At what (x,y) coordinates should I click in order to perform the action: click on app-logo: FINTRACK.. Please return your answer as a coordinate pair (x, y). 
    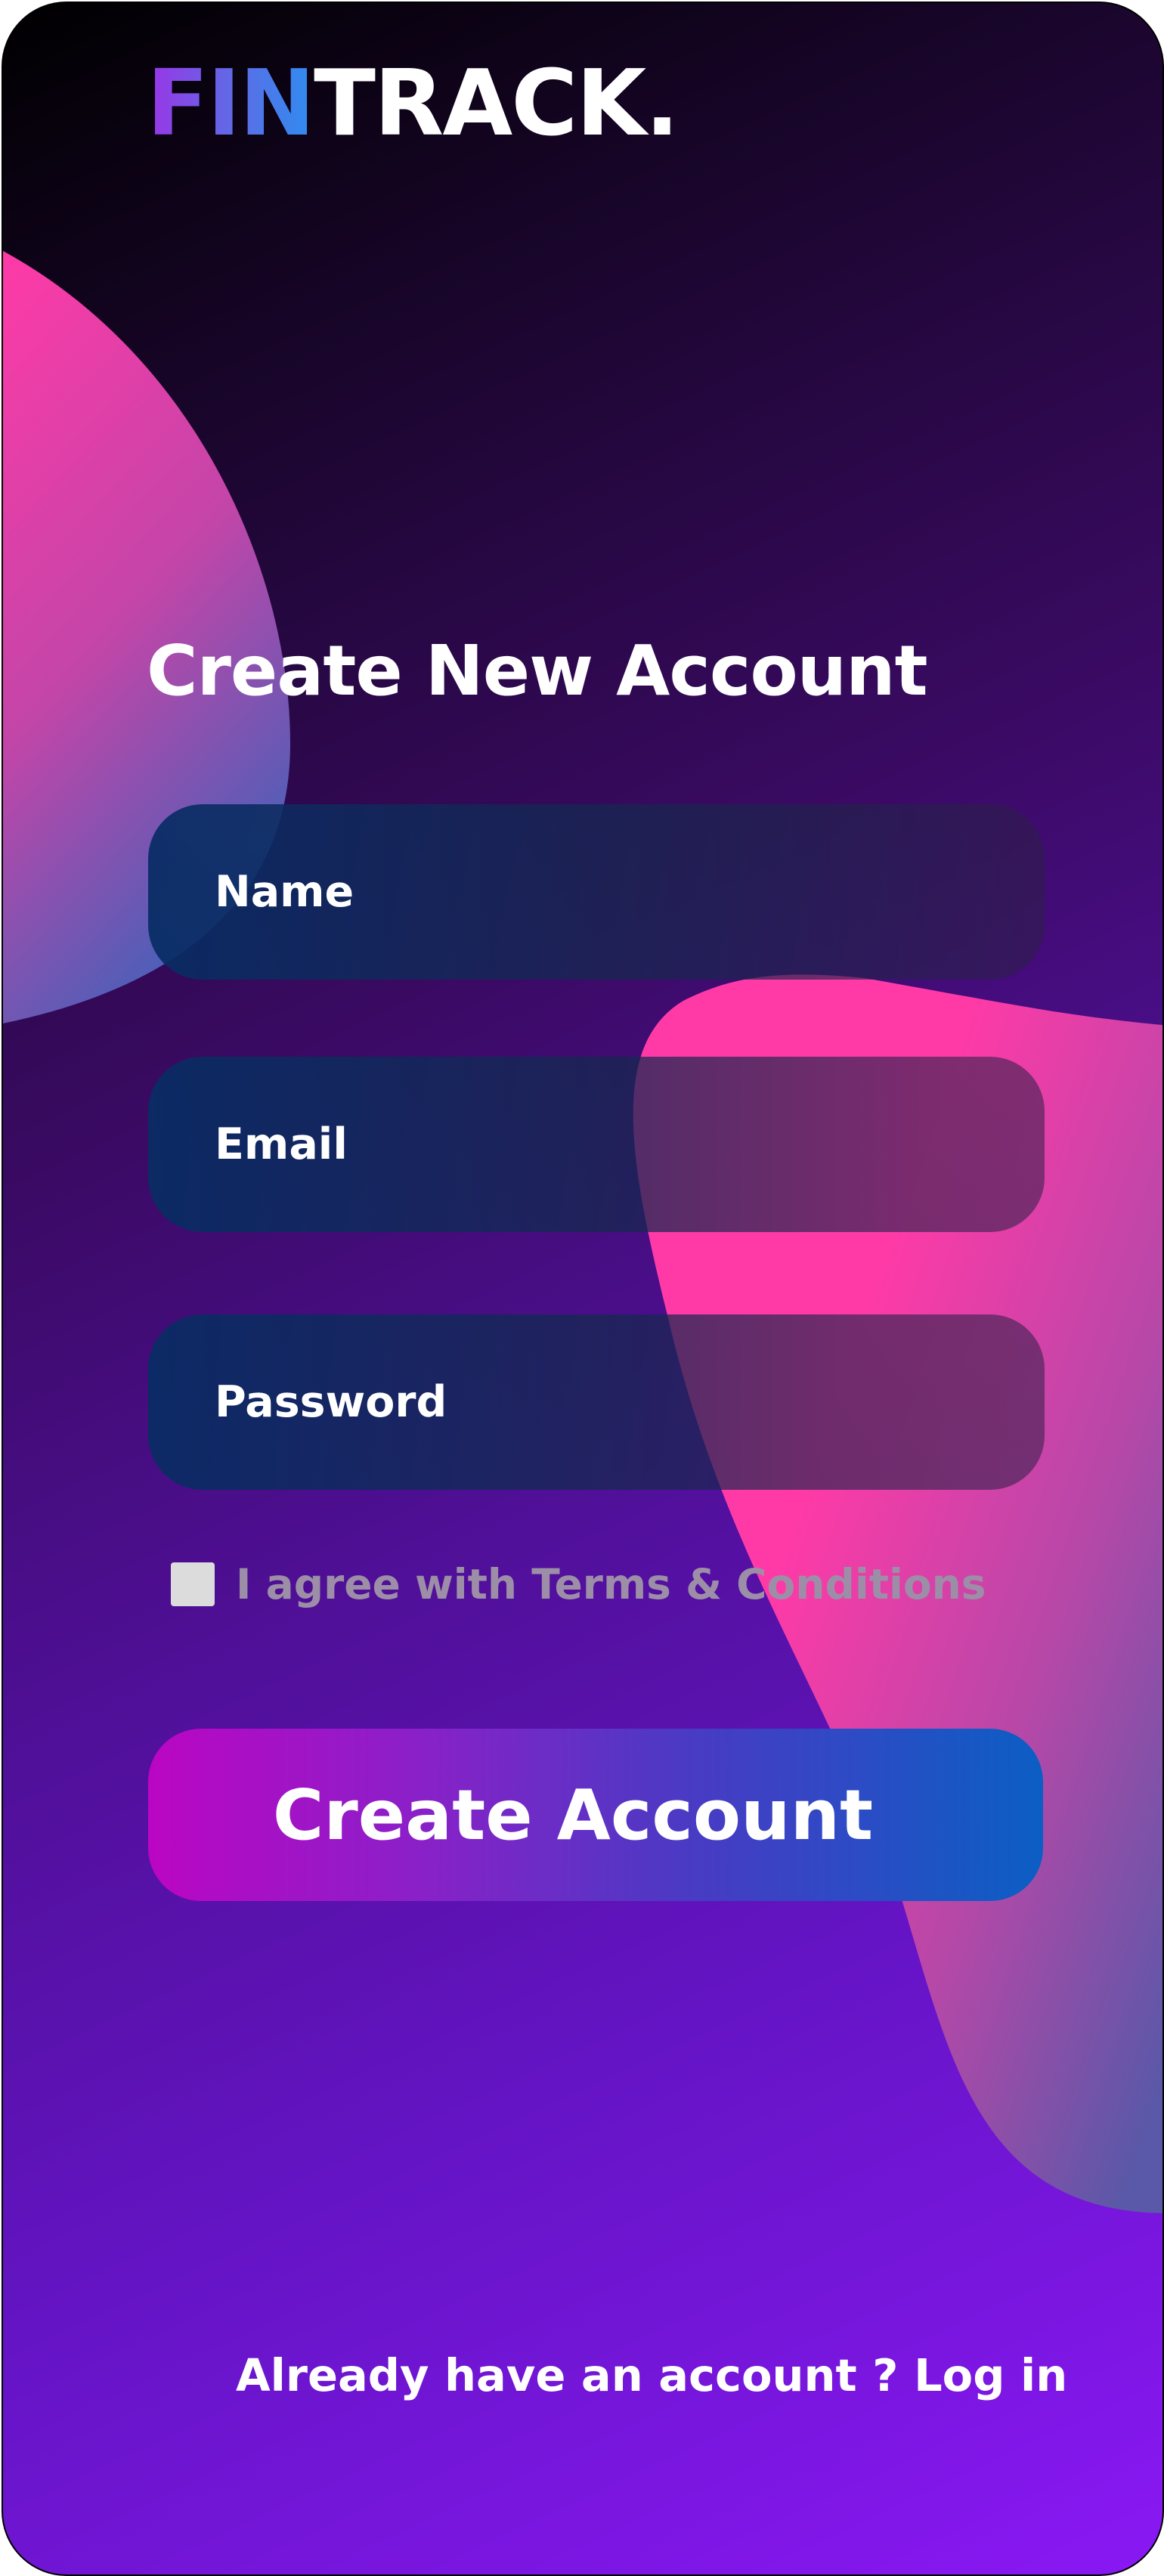
    Looking at the image, I should click on (413, 104).